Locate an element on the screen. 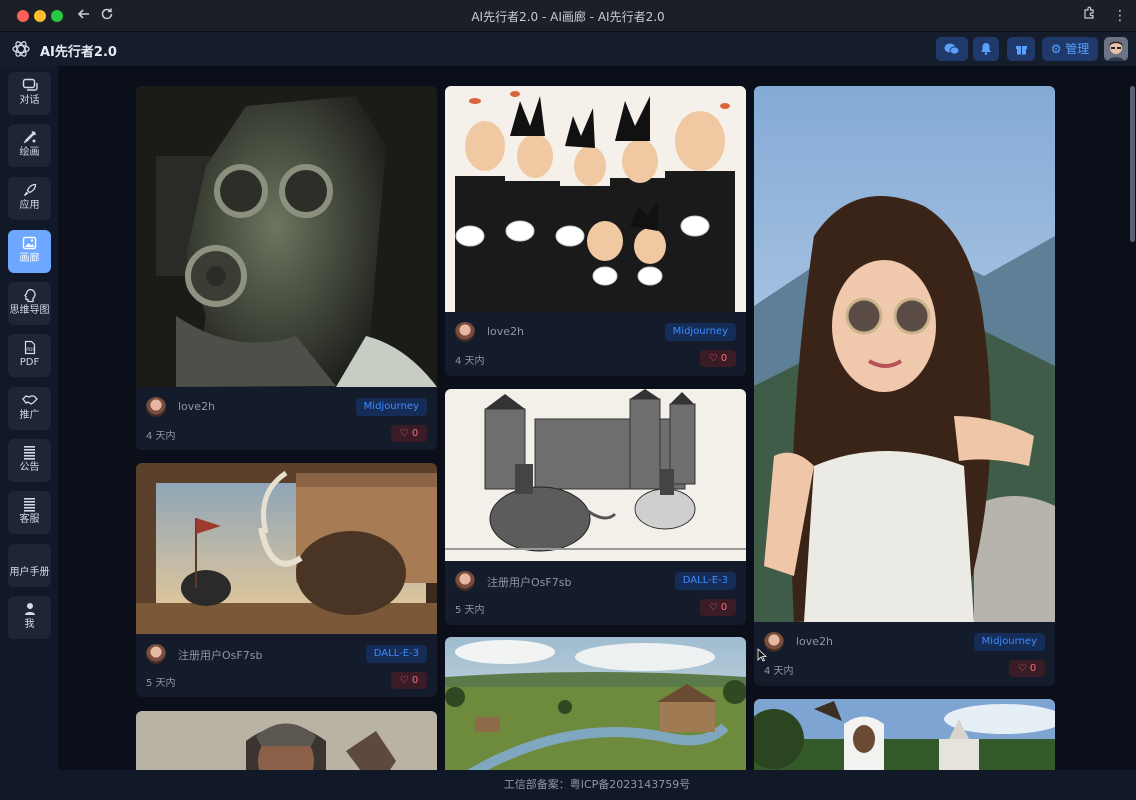 Image resolution: width=1136 pixels, height=800 pixels. sidebar-item-mindmap: 思维导图 is located at coordinates (29, 303).